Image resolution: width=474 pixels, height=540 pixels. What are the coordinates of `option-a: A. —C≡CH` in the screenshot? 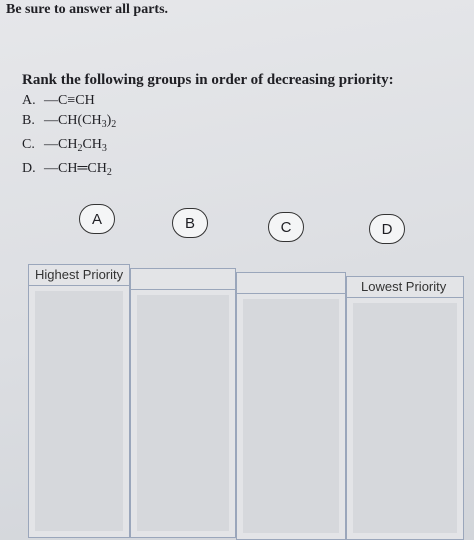 It's located at (242, 101).